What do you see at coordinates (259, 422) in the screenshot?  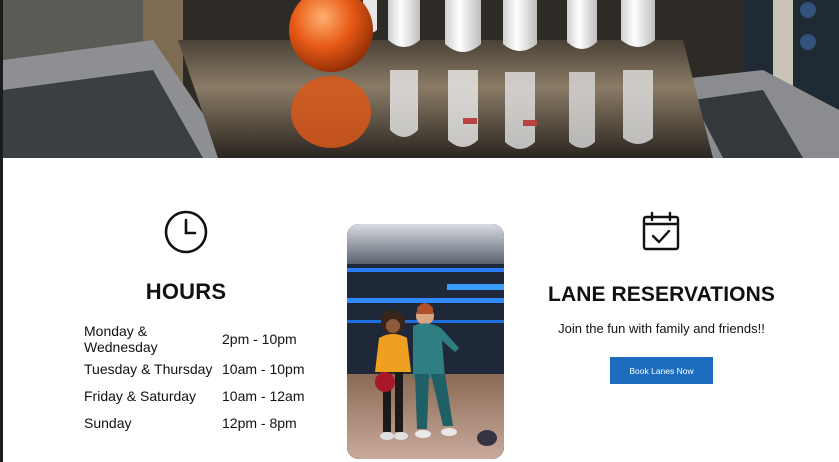 I see `hours-time: 12pm - 8pm` at bounding box center [259, 422].